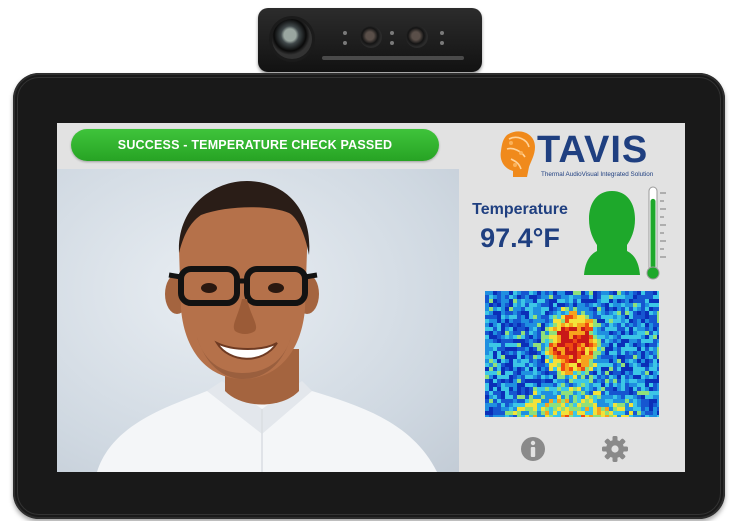 This screenshot has height=521, width=732. I want to click on gear-icon, so click(615, 449).